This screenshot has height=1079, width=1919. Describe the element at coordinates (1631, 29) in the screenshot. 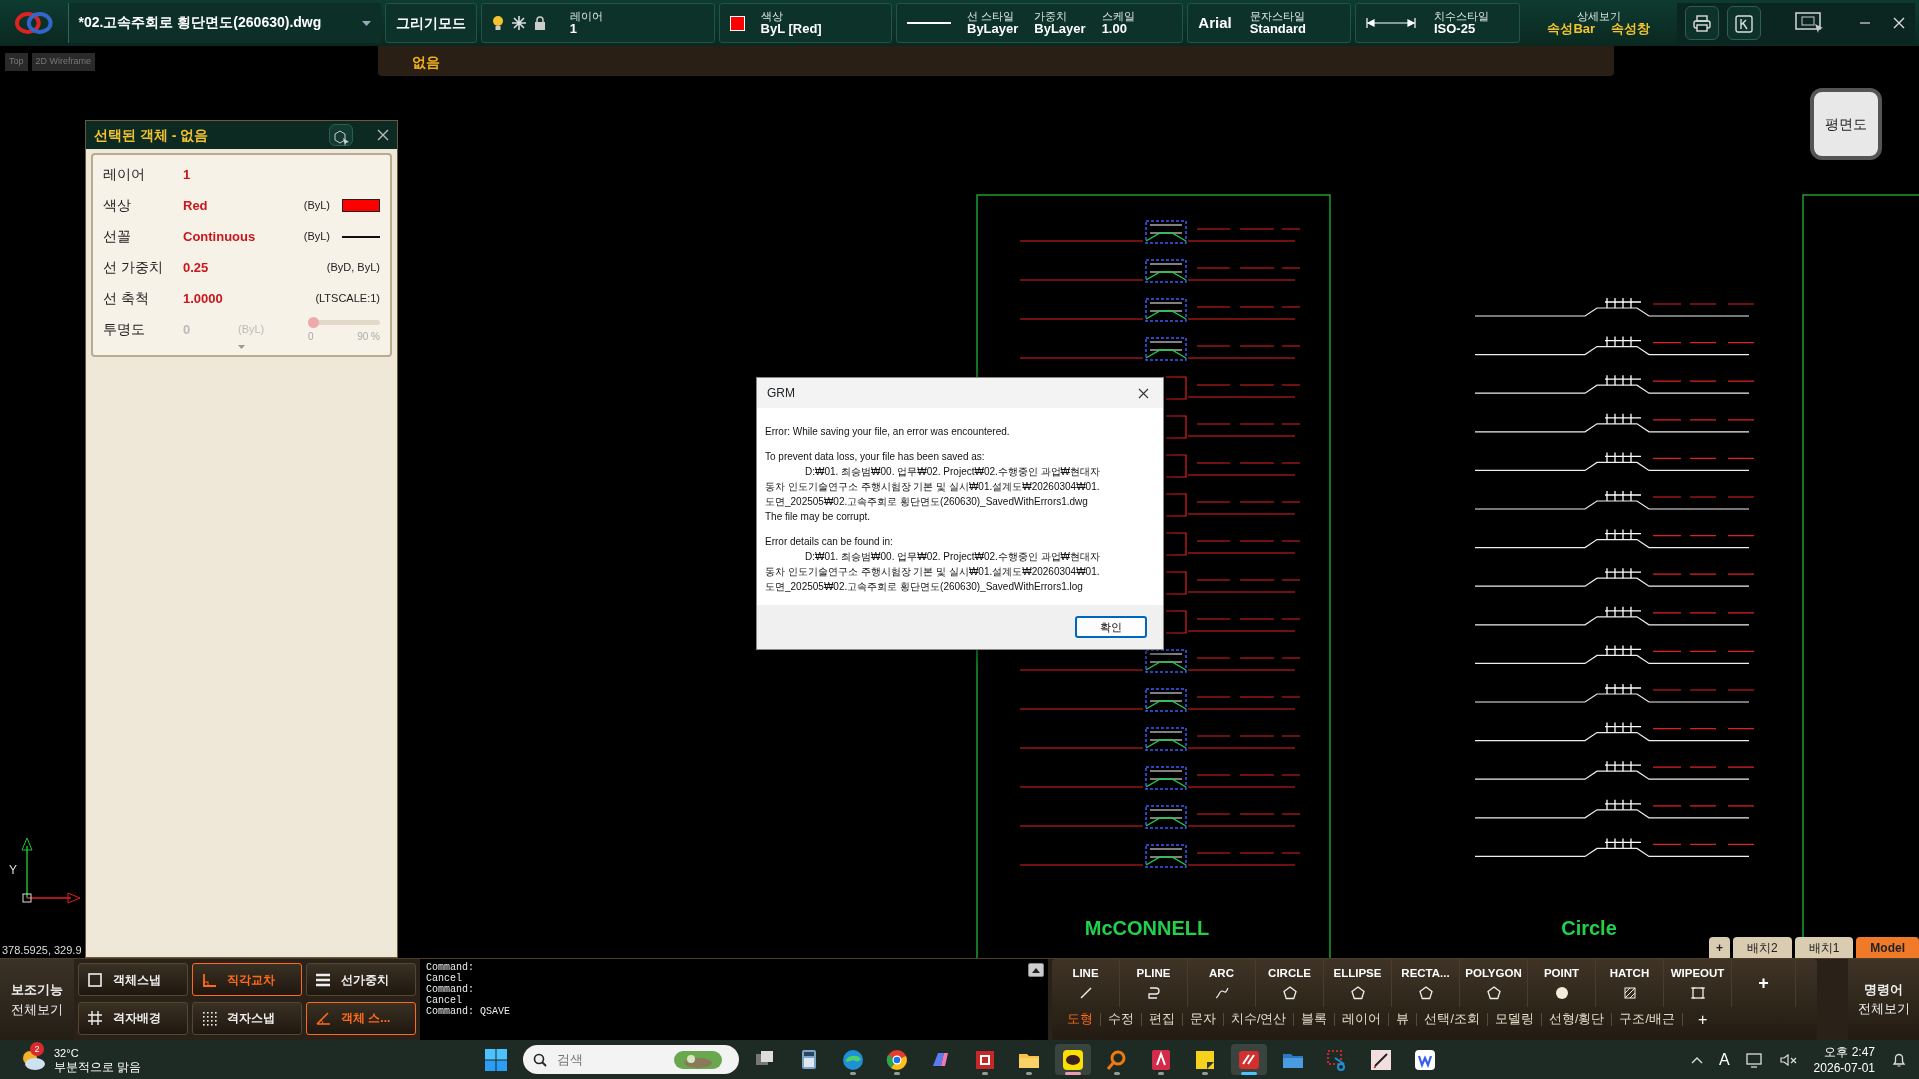

I see `detail-link: 속성창` at that location.